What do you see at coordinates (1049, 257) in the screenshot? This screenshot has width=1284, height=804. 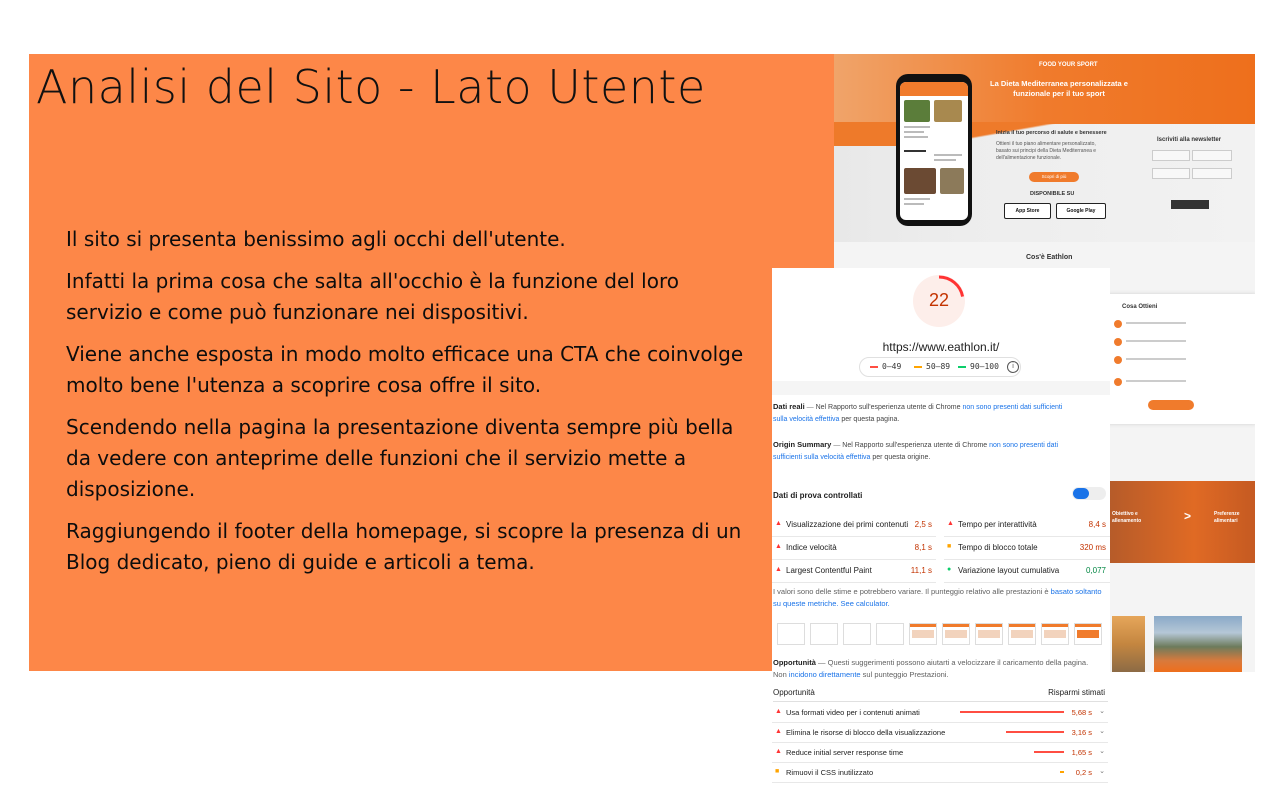 I see `section-title: Cos'è Eathlon` at bounding box center [1049, 257].